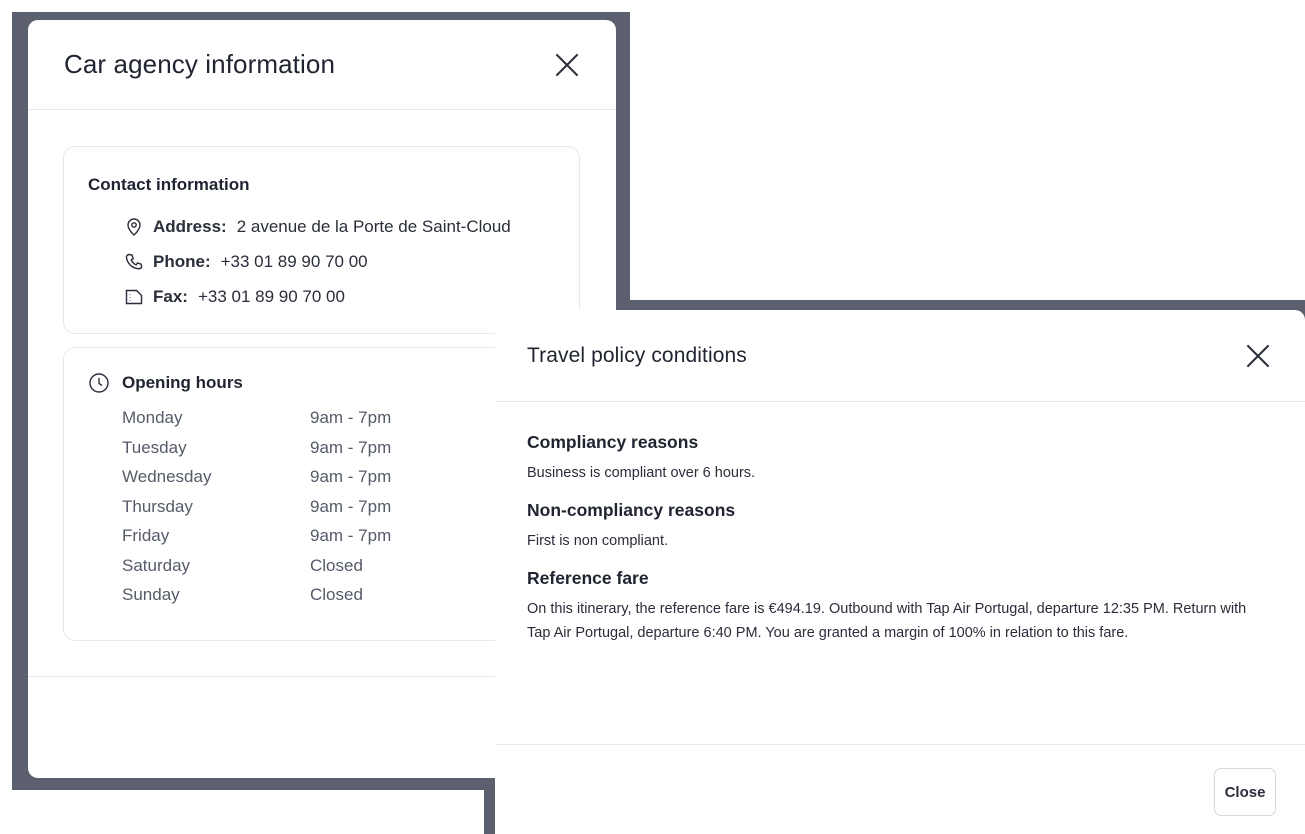  Describe the element at coordinates (170, 296) in the screenshot. I see `fax-label: Fax:` at that location.